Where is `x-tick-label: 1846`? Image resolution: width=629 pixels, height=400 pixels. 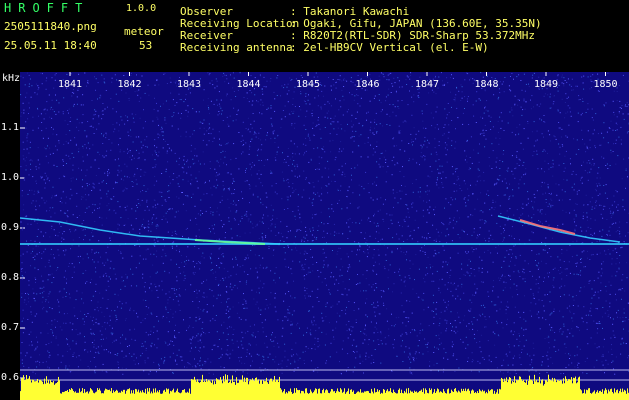 x-tick-label: 1846 is located at coordinates (367, 84).